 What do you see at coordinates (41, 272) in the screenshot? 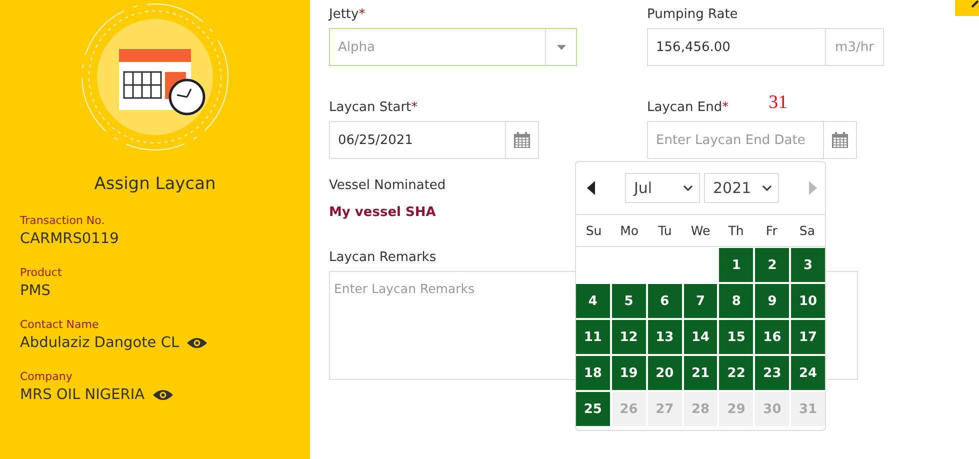
I see `detail-label: Product` at bounding box center [41, 272].